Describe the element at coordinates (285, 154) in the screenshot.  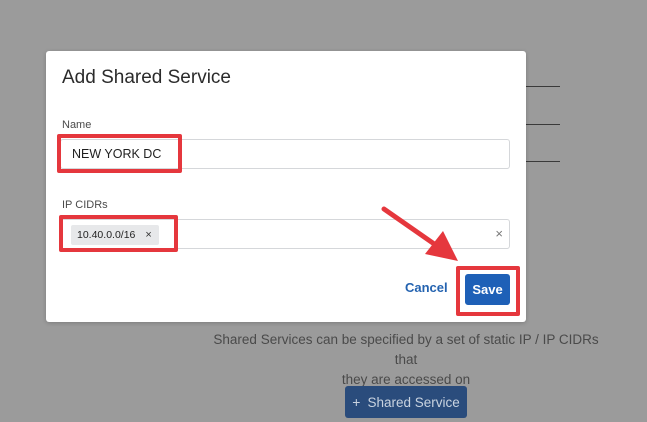
I see `name-input: NEW YORK DC` at that location.